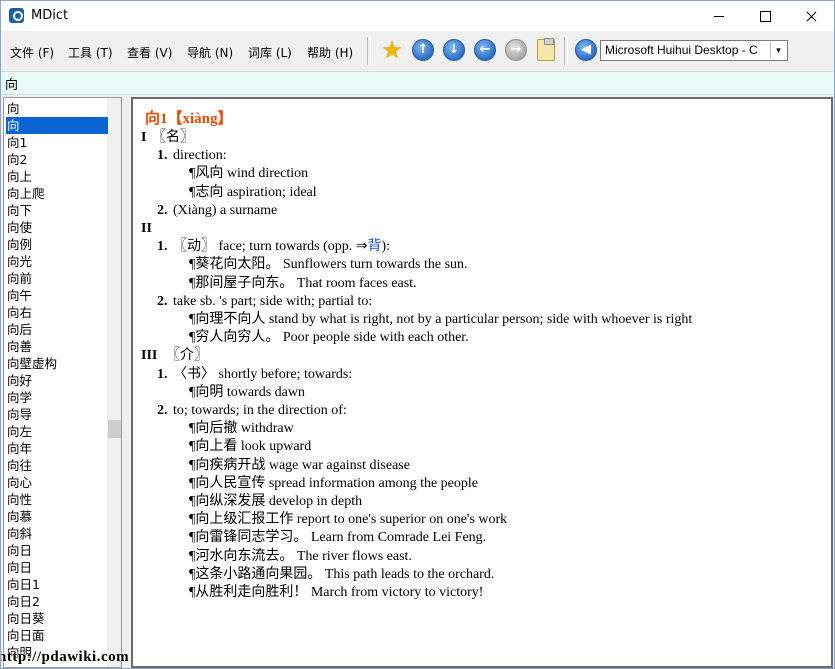 The height and width of the screenshot is (669, 835). Describe the element at coordinates (57, 329) in the screenshot. I see `word-list-item: 向后` at that location.